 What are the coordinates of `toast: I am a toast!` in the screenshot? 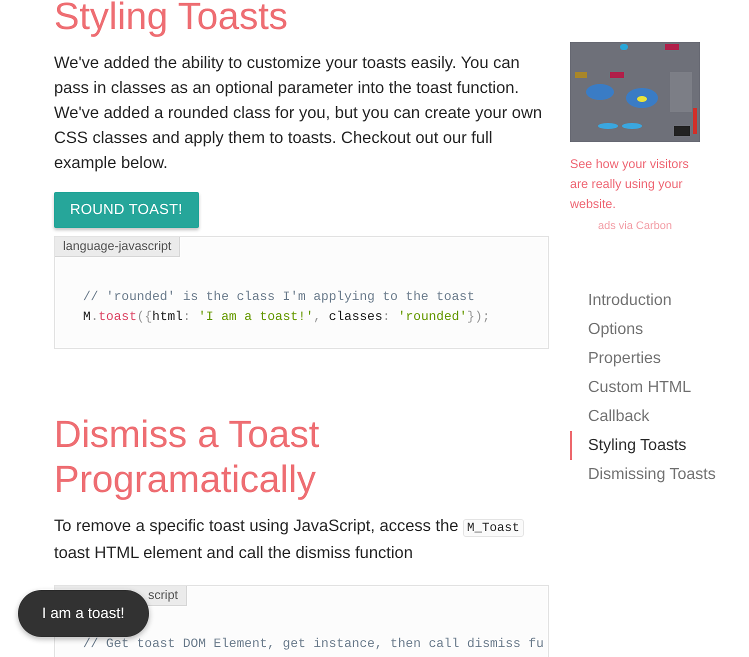 It's located at (83, 613).